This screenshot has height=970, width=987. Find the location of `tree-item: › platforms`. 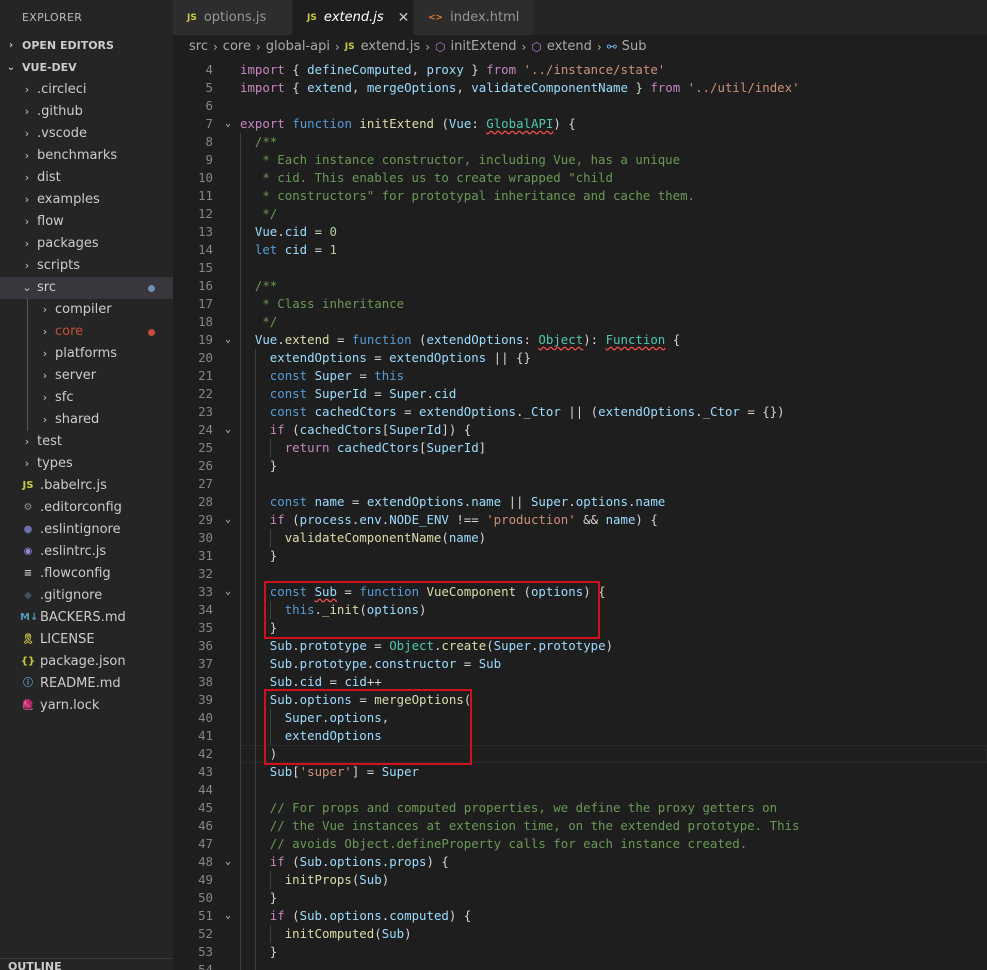

tree-item: › platforms is located at coordinates (86, 354).